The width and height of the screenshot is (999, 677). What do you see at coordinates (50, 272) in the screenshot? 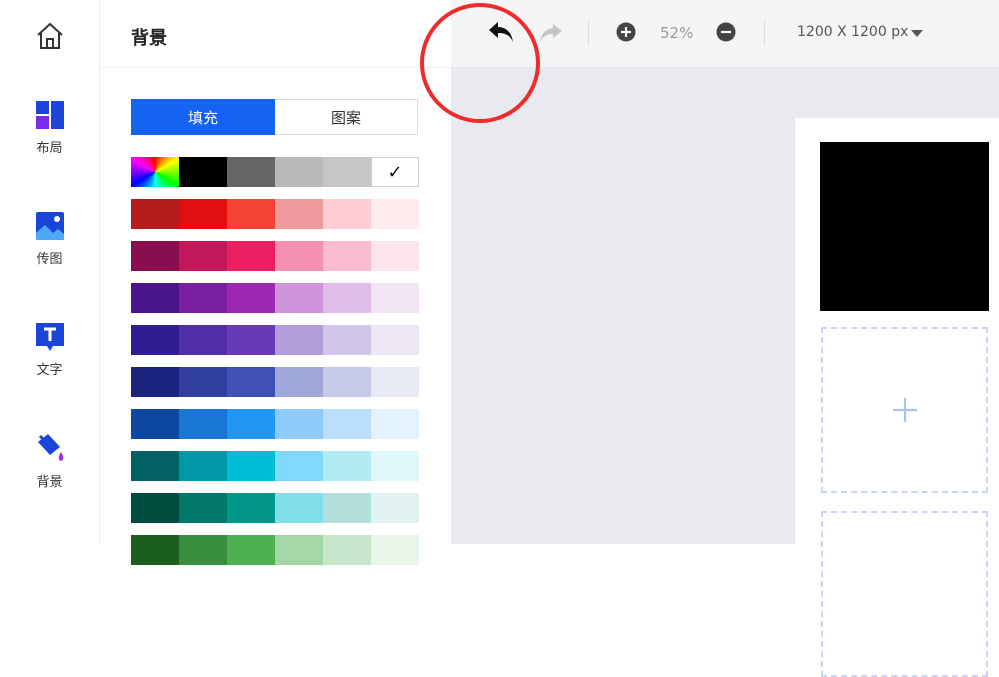
I see `left-rail: 布局 传图 文字 背景` at bounding box center [50, 272].